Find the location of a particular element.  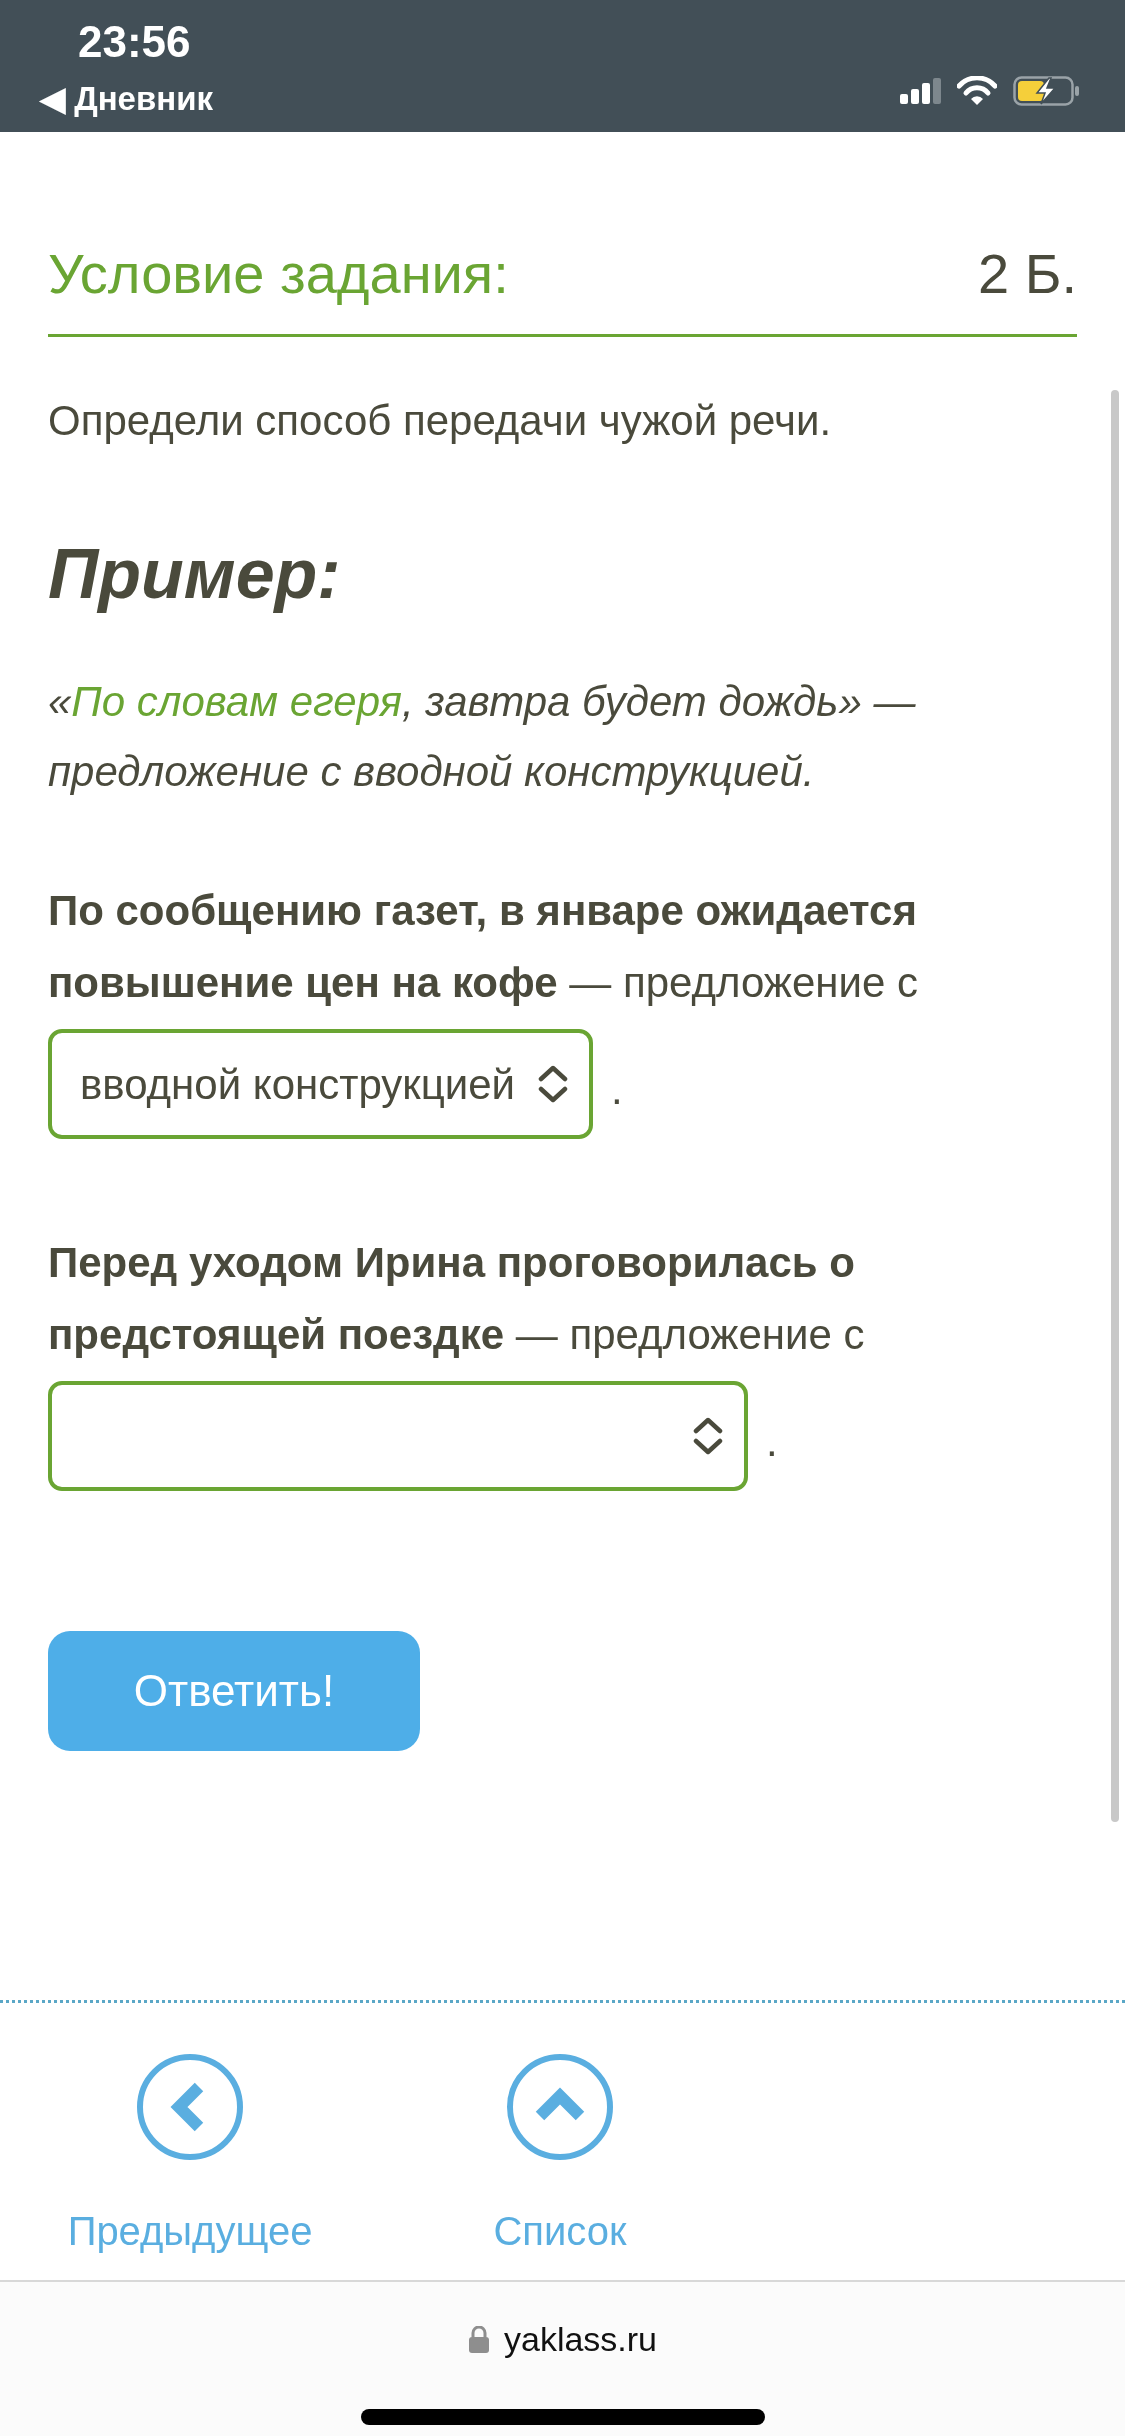

answer-dropdown: вводной конструкцией is located at coordinates (320, 1084).